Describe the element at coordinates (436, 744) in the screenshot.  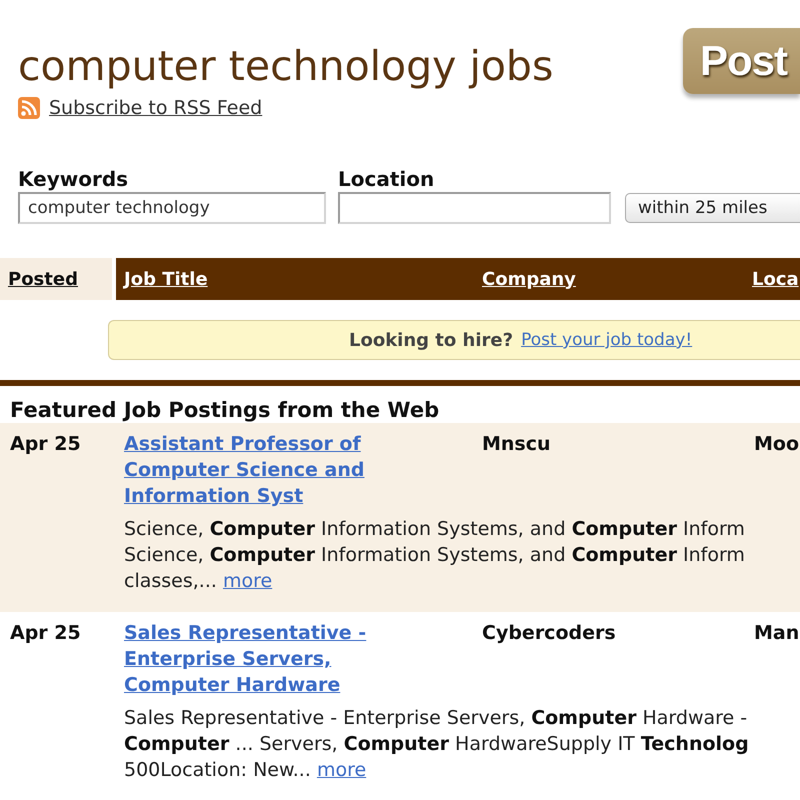
I see `job-snippet: Sales Representative - Enterprise Servers, Computer Hardware - Computer ... Servers, Computer HardwareSupply IT Technolog 500Location: New... more` at that location.